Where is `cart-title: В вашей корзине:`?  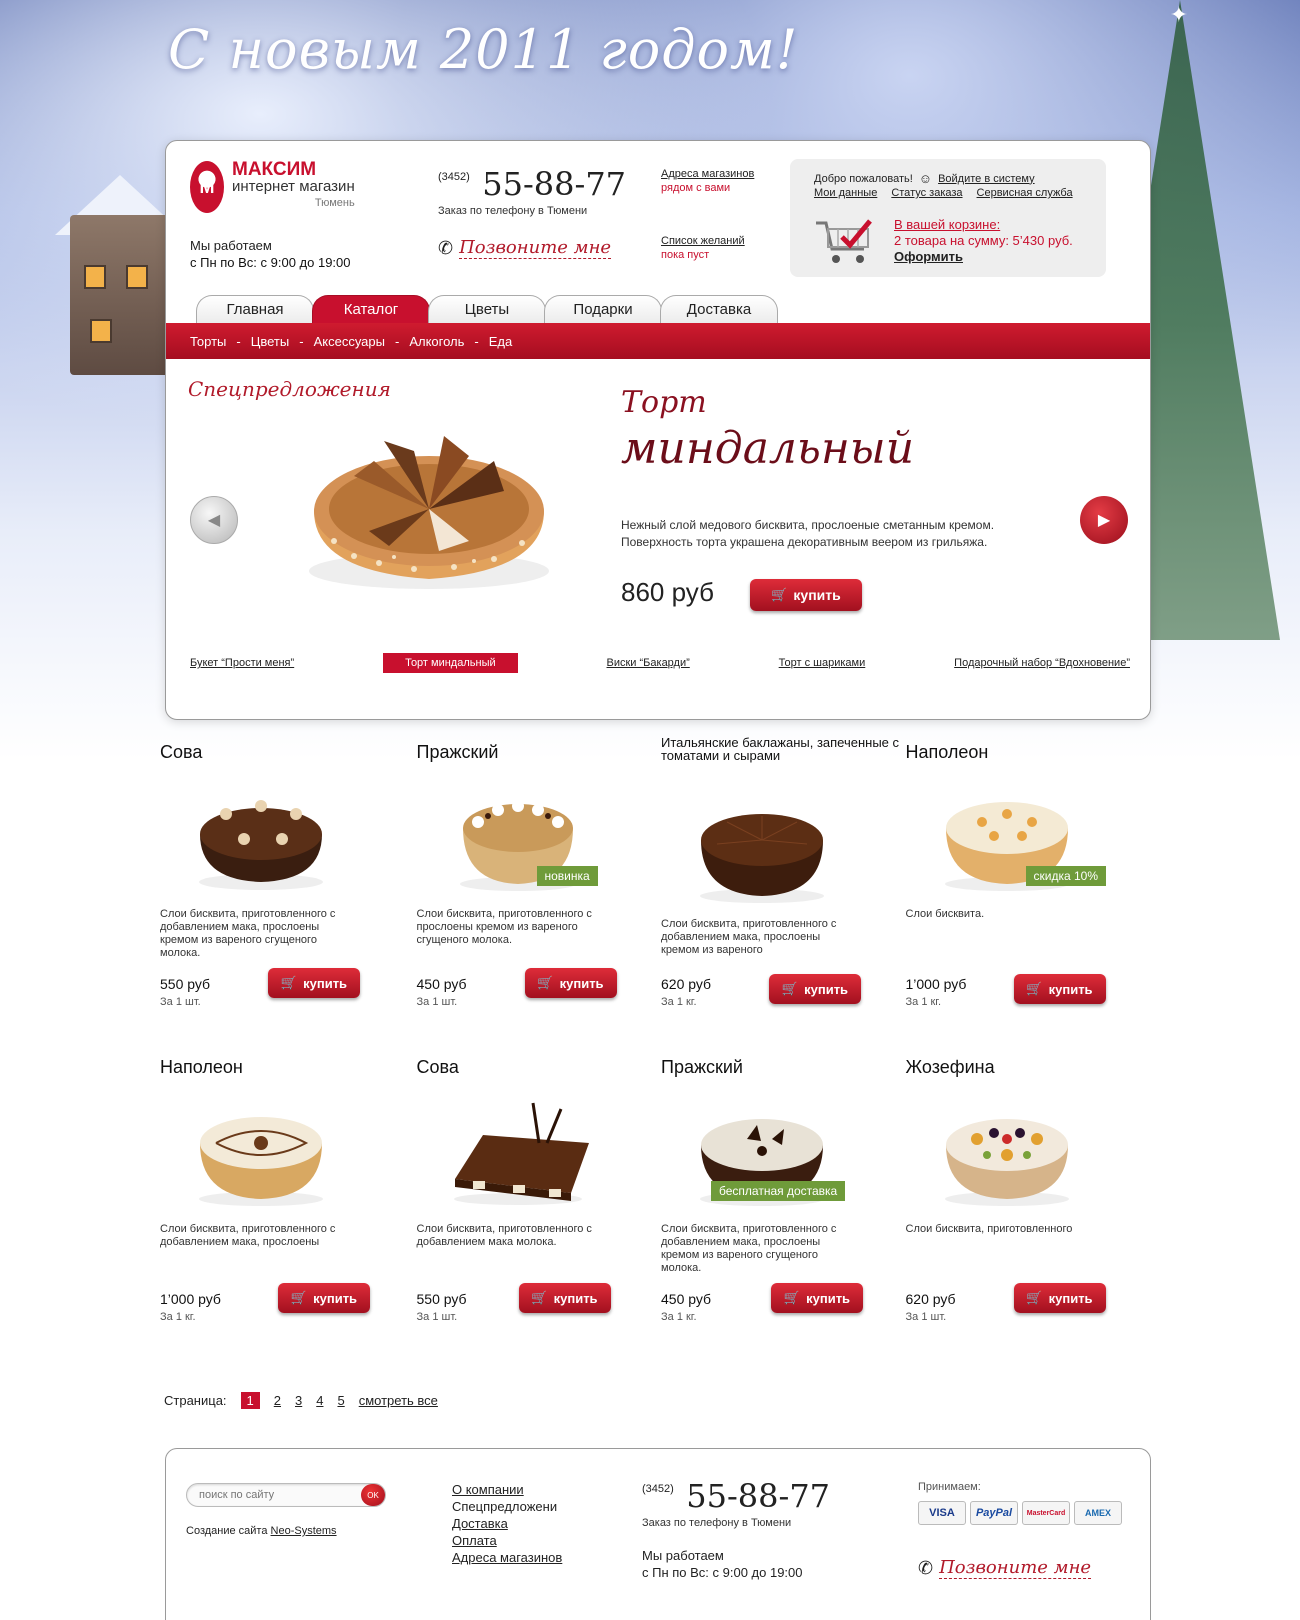 cart-title: В вашей корзине: is located at coordinates (983, 225).